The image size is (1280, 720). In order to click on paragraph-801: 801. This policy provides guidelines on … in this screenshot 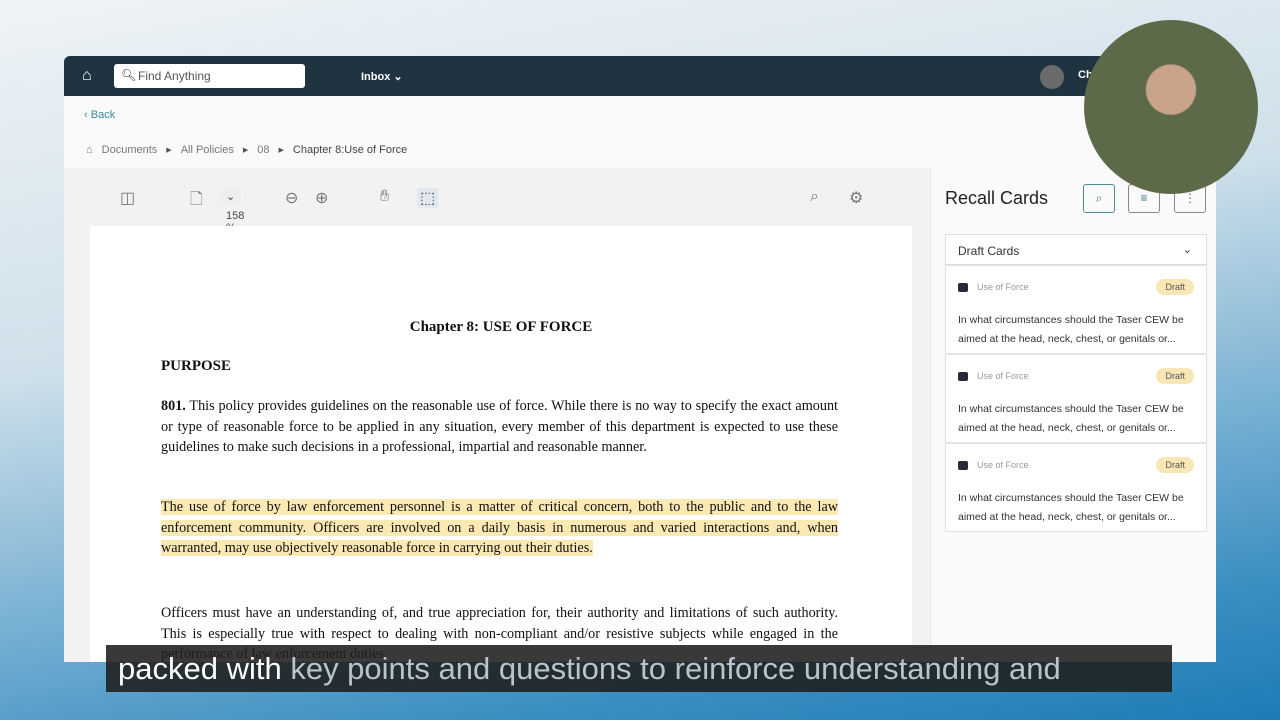, I will do `click(499, 427)`.